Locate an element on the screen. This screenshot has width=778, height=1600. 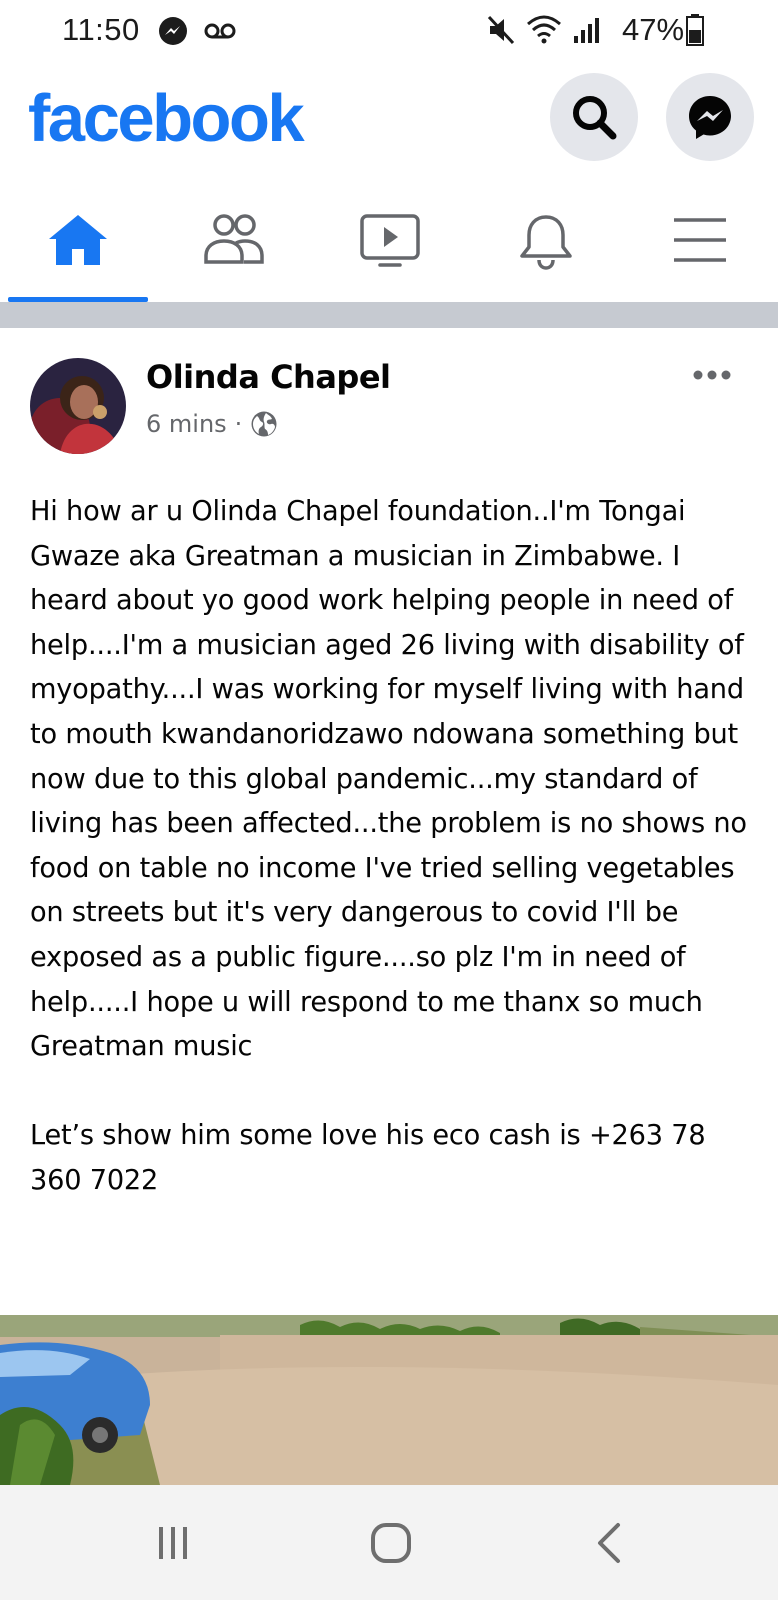
recent-apps-button is located at coordinates (173, 1542).